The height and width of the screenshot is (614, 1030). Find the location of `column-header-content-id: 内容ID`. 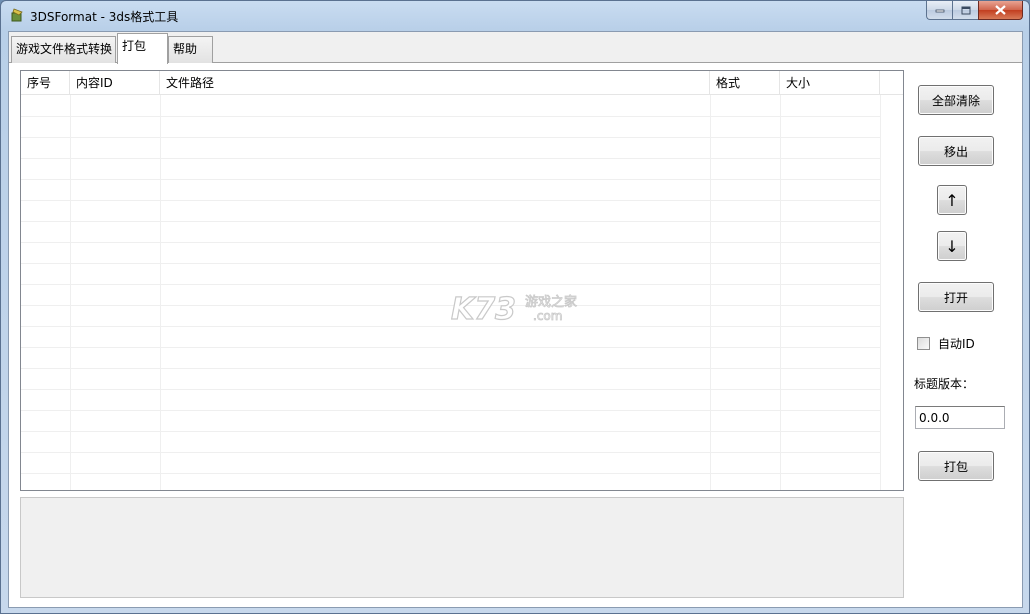

column-header-content-id: 内容ID is located at coordinates (115, 83).